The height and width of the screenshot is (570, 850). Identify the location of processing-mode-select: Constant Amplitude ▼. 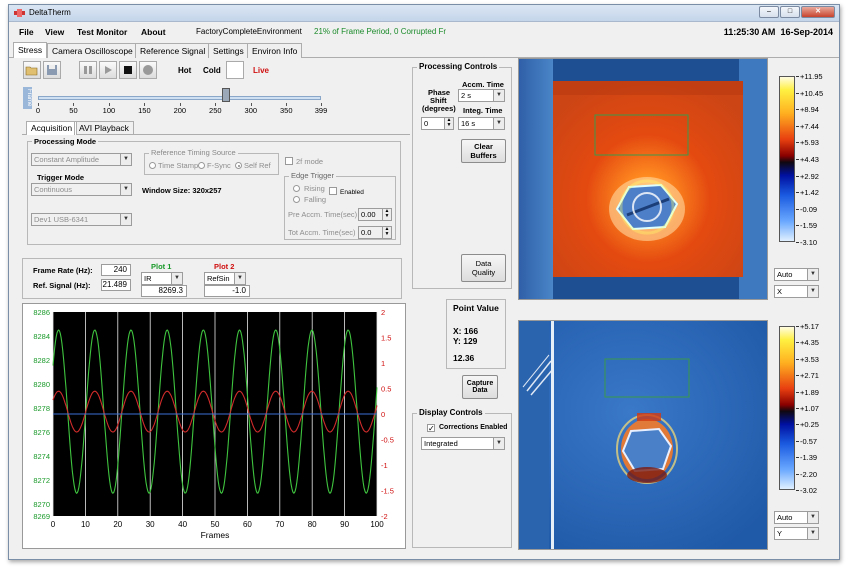
(81, 159).